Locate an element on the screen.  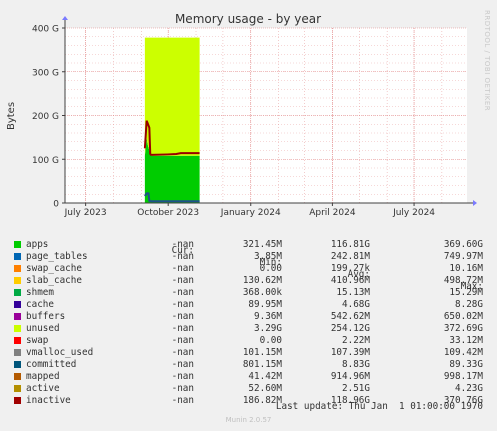
x-tick-label: July 2023 is located at coordinates (85, 213).